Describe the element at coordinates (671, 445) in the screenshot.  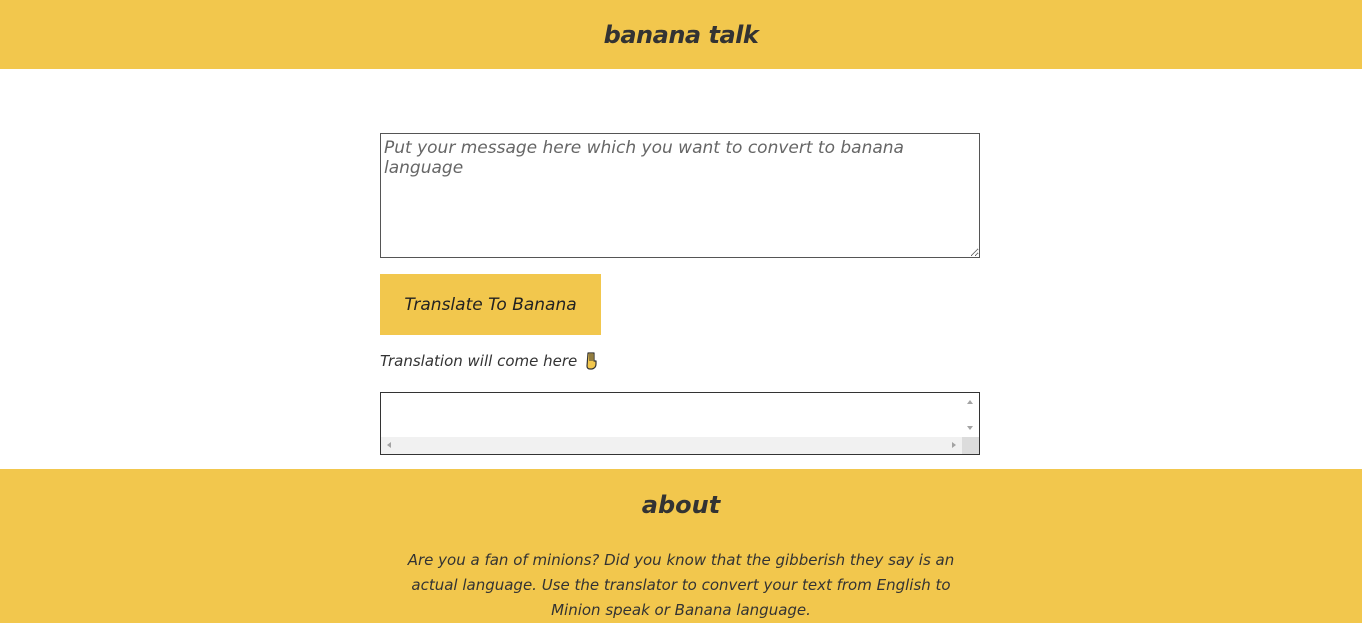
I see `horizontal-scrollbar` at that location.